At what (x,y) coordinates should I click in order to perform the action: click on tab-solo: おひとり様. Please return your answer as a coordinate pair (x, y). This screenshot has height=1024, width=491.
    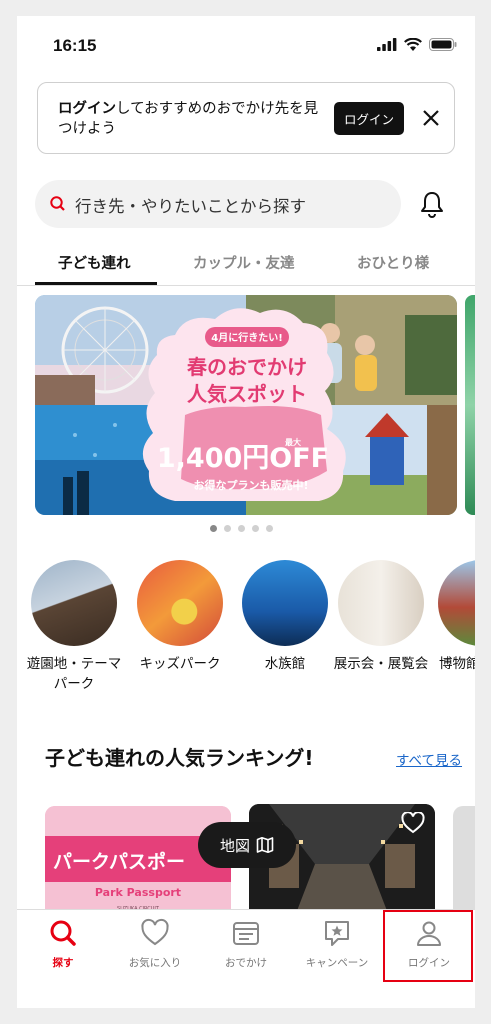
    Looking at the image, I should click on (393, 262).